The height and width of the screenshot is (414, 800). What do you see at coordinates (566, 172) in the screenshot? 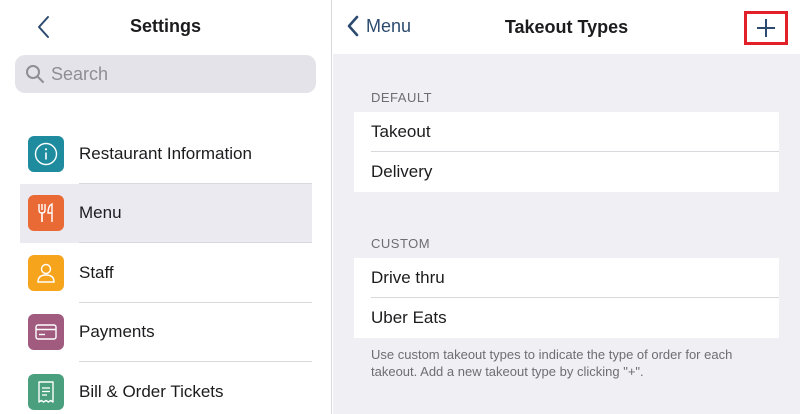
I see `list-item: Delivery` at bounding box center [566, 172].